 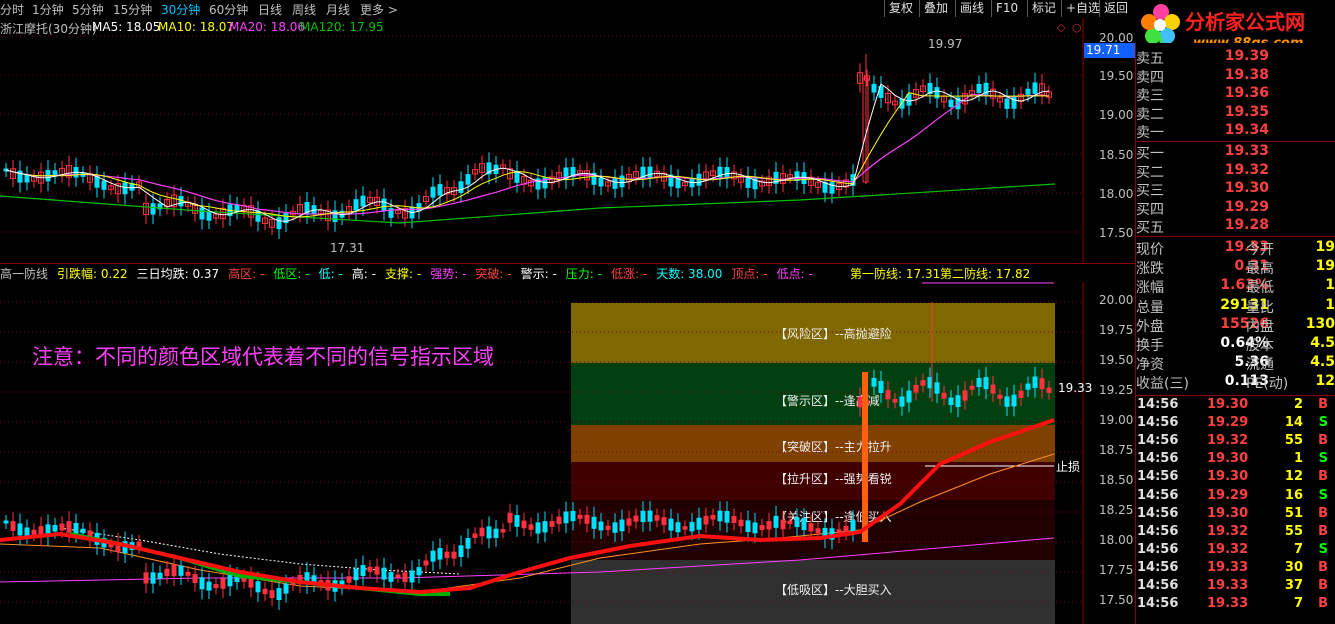 What do you see at coordinates (1116, 570) in the screenshot?
I see `ind-y-tick: 17.75` at bounding box center [1116, 570].